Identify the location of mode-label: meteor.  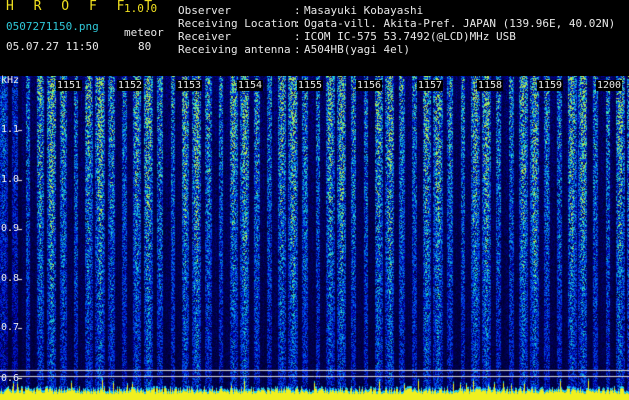
(144, 32).